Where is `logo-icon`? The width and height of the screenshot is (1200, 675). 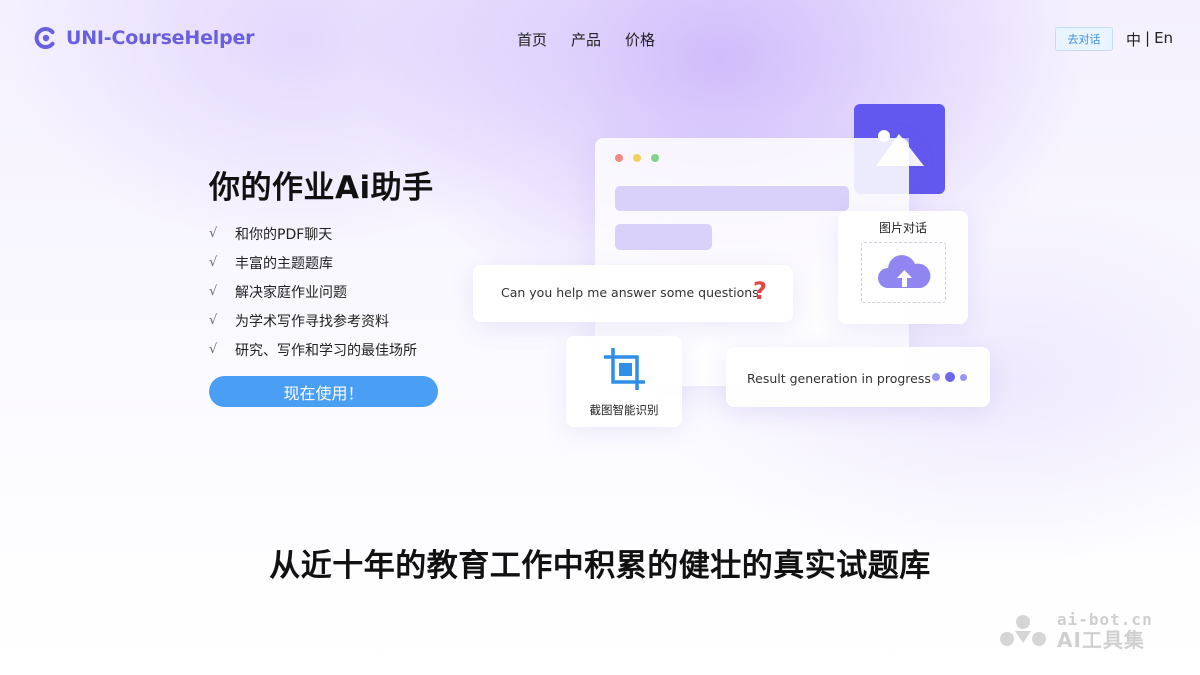 logo-icon is located at coordinates (44, 38).